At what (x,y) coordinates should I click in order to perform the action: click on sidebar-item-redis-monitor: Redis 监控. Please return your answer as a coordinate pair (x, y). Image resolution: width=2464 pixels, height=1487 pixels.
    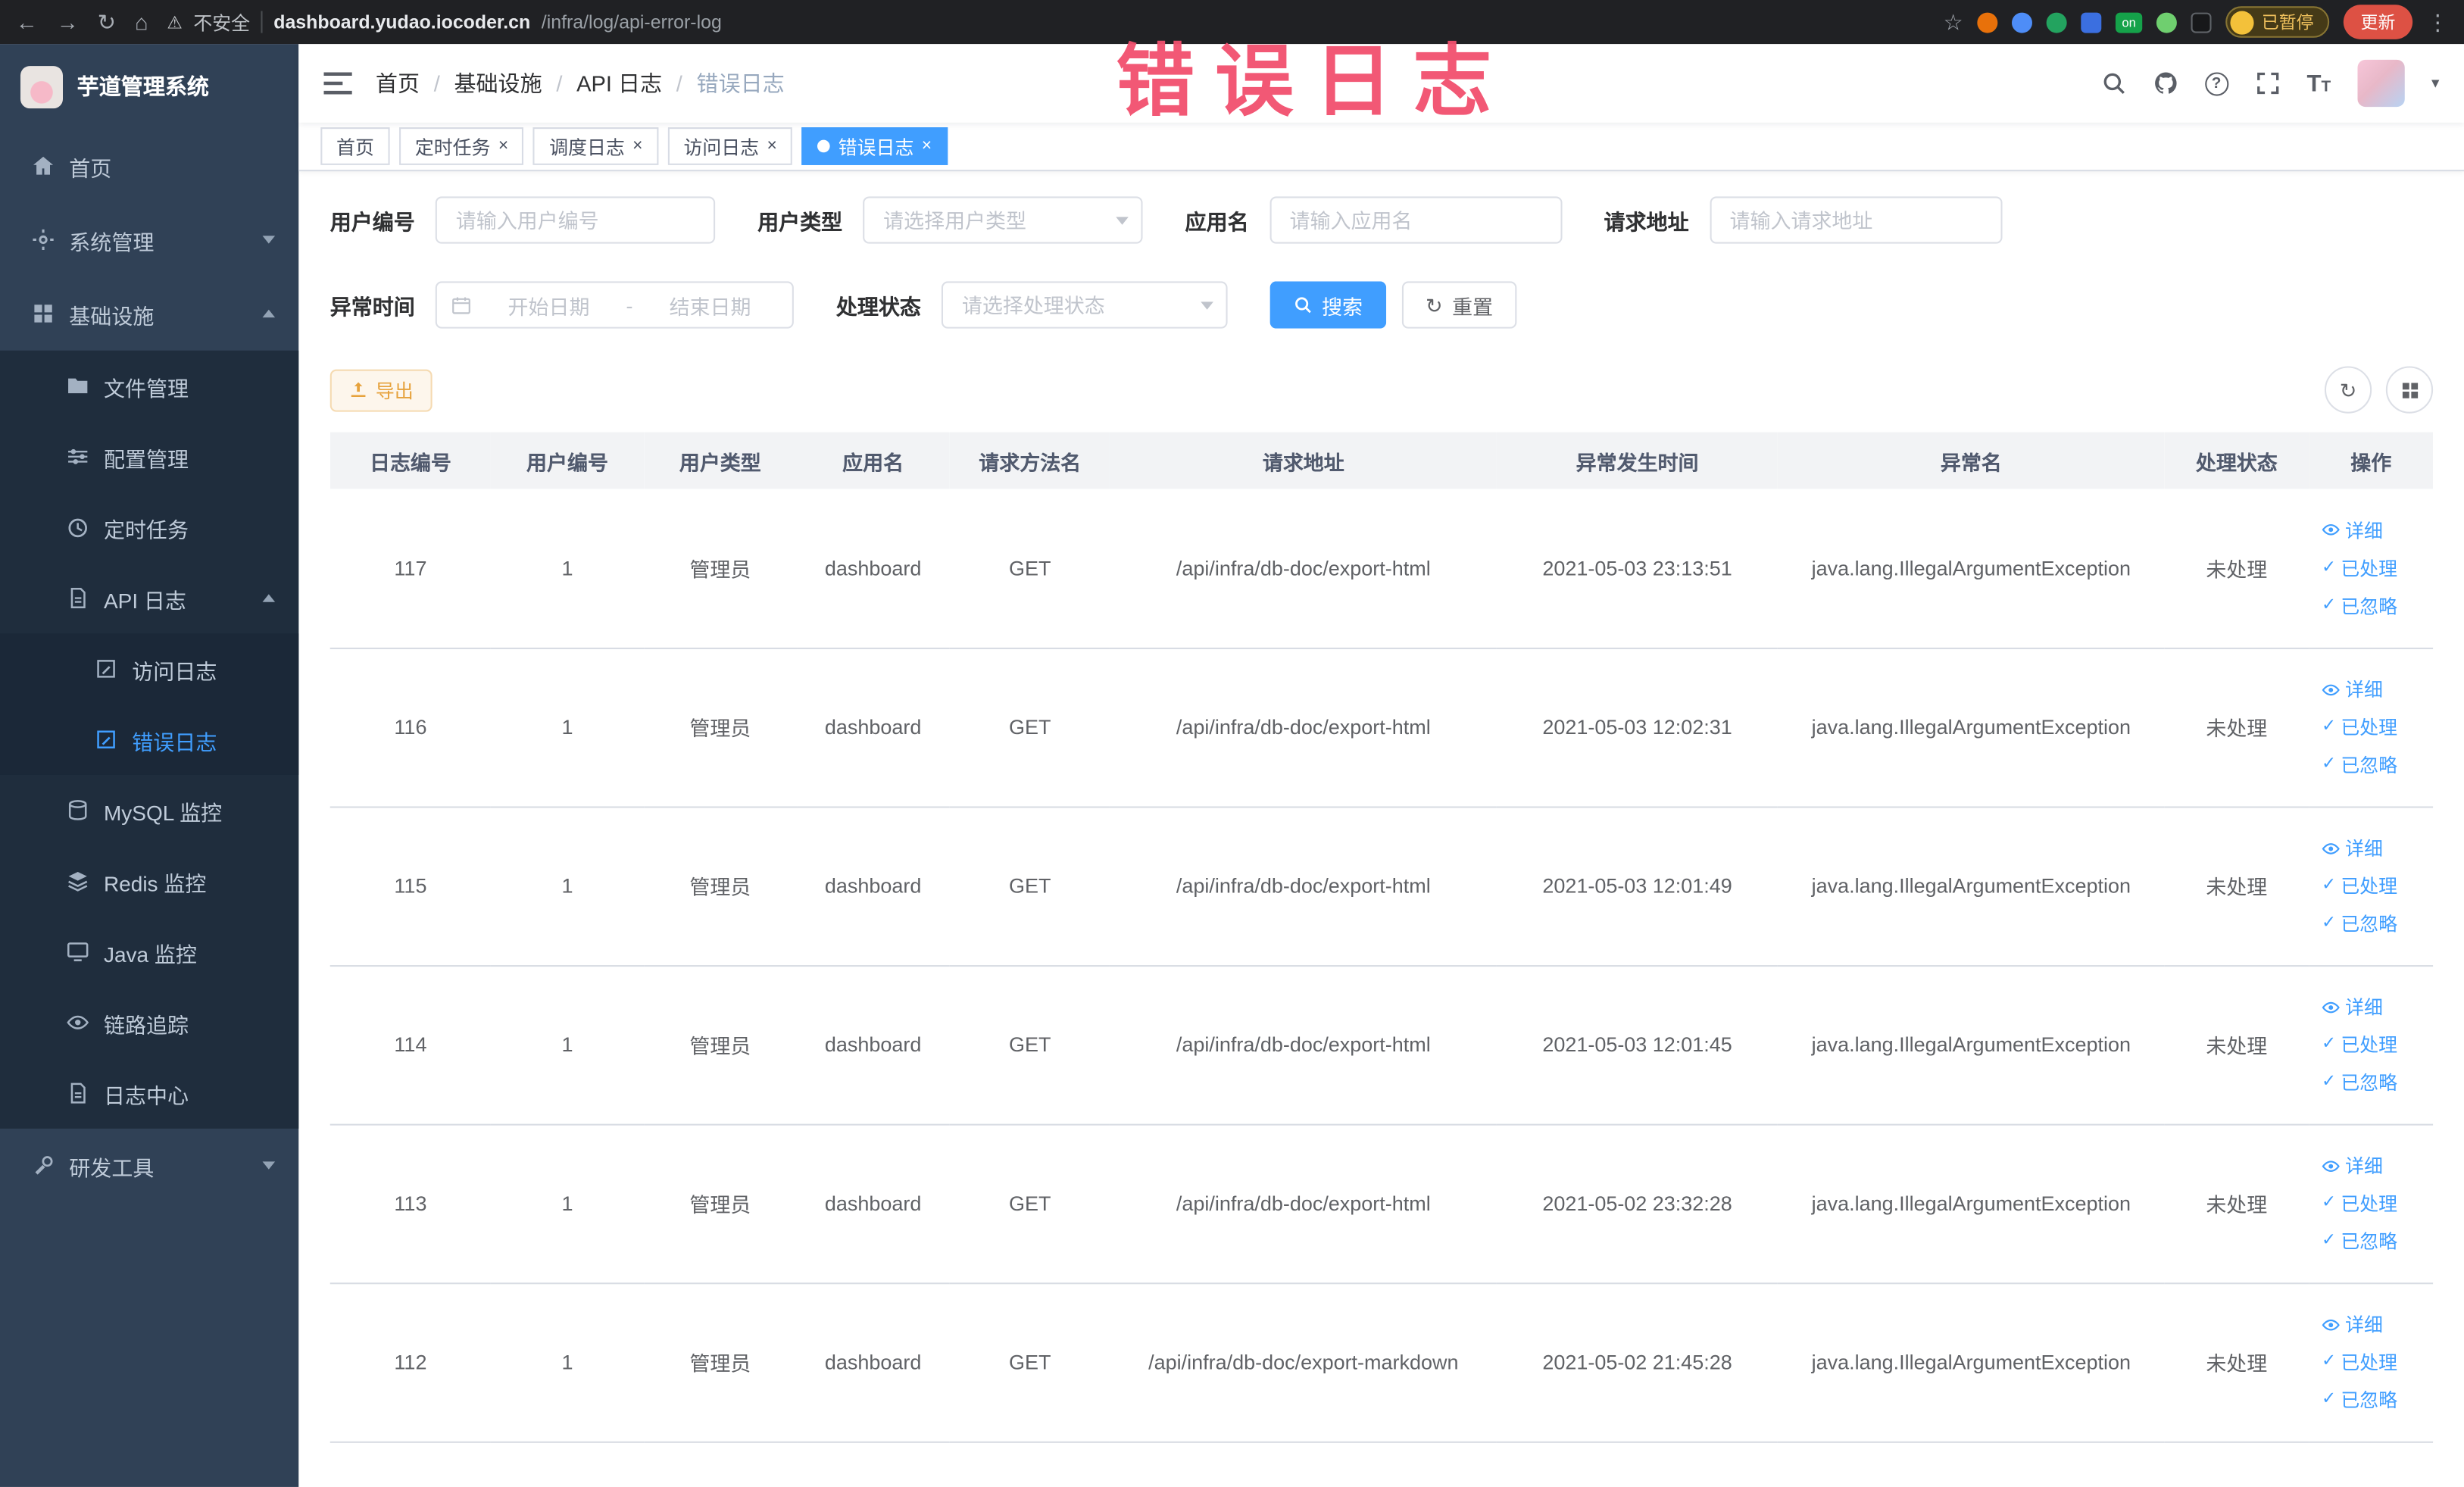
    Looking at the image, I should click on (149, 880).